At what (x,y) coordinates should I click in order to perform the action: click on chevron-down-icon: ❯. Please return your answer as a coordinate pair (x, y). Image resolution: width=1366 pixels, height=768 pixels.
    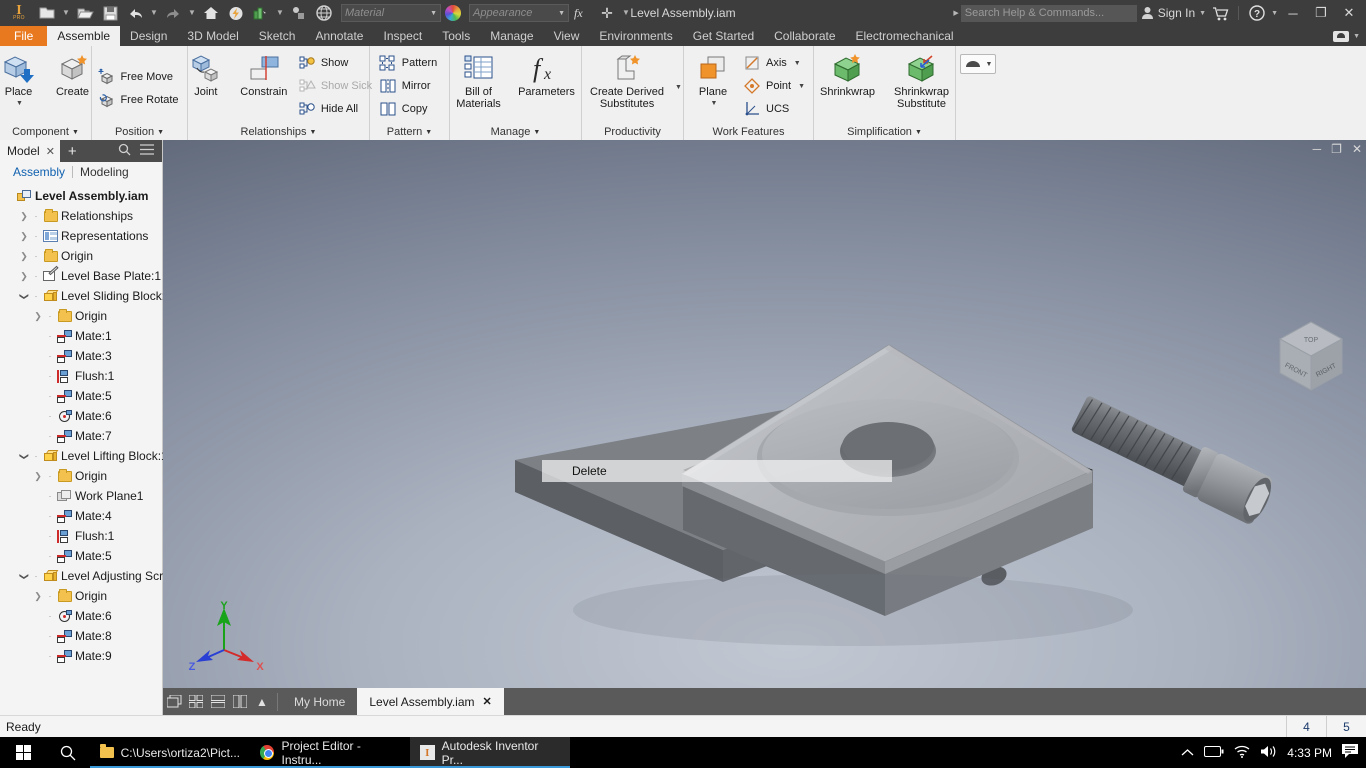
    Looking at the image, I should click on (24, 296).